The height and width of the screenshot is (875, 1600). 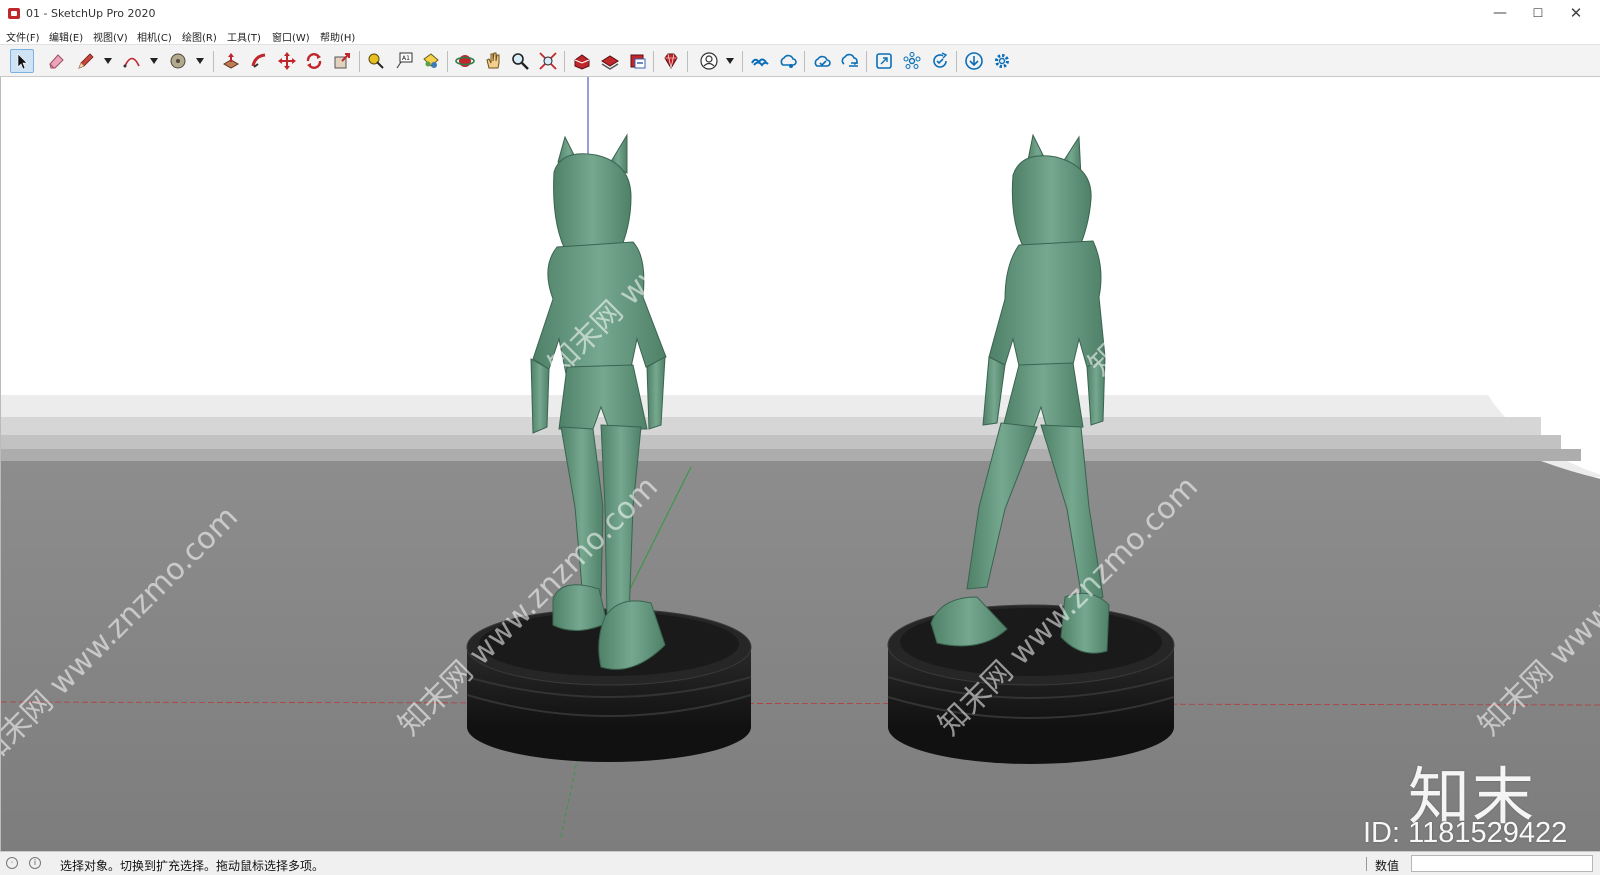 What do you see at coordinates (91, 13) in the screenshot?
I see `window-title: 01 - SketchUp Pro 2020` at bounding box center [91, 13].